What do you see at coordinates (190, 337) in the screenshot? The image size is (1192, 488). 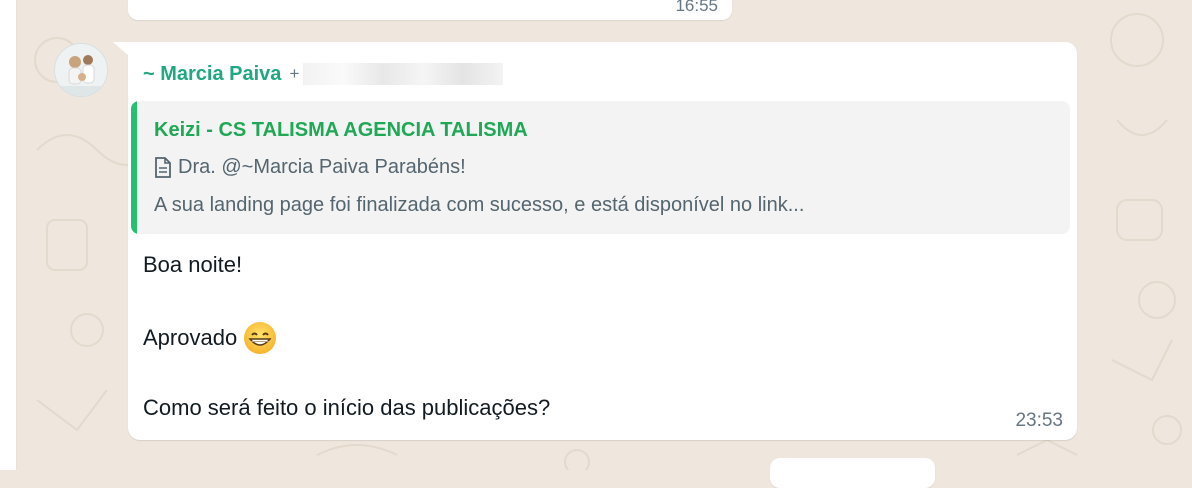 I see `message-approved: Aprovado` at bounding box center [190, 337].